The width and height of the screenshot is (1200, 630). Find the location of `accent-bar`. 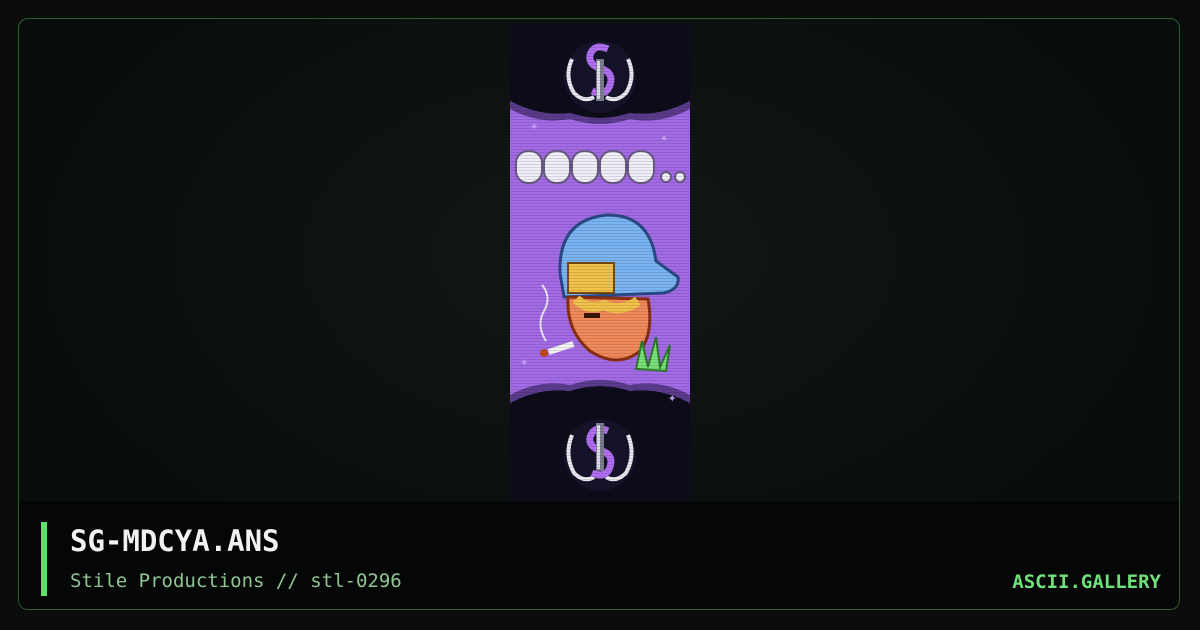

accent-bar is located at coordinates (44, 559).